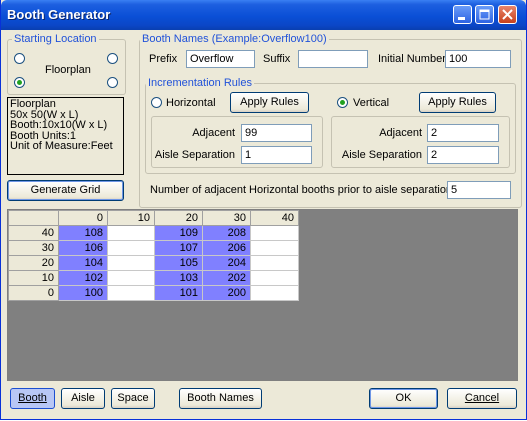 This screenshot has width=527, height=421. What do you see at coordinates (178, 248) in the screenshot?
I see `grid-cell: 107` at bounding box center [178, 248].